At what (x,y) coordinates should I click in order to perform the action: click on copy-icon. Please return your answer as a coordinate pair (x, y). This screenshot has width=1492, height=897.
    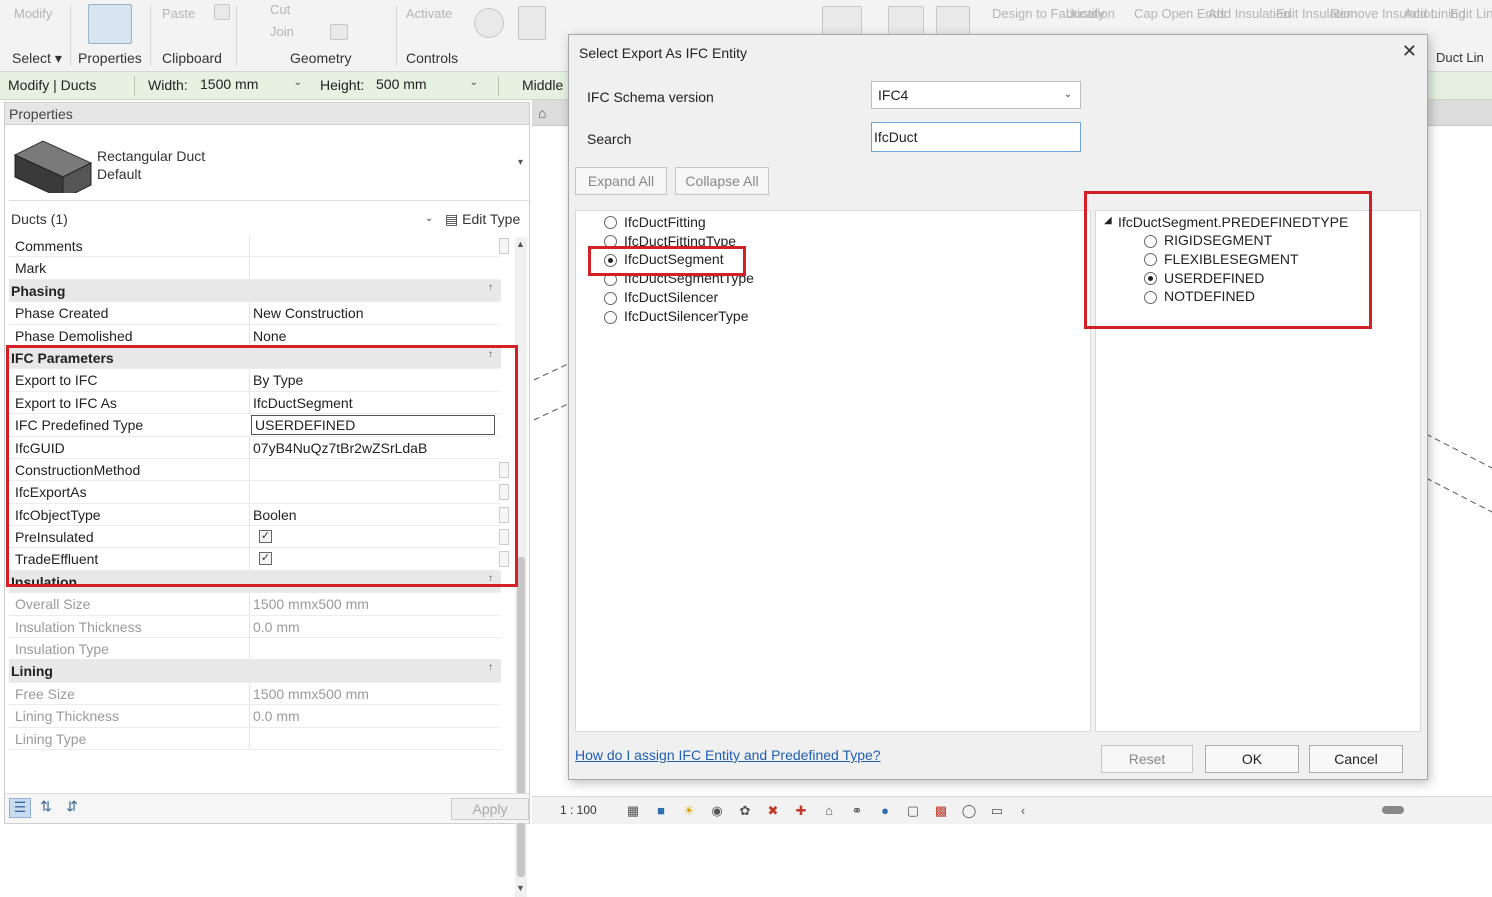
    Looking at the image, I should click on (222, 12).